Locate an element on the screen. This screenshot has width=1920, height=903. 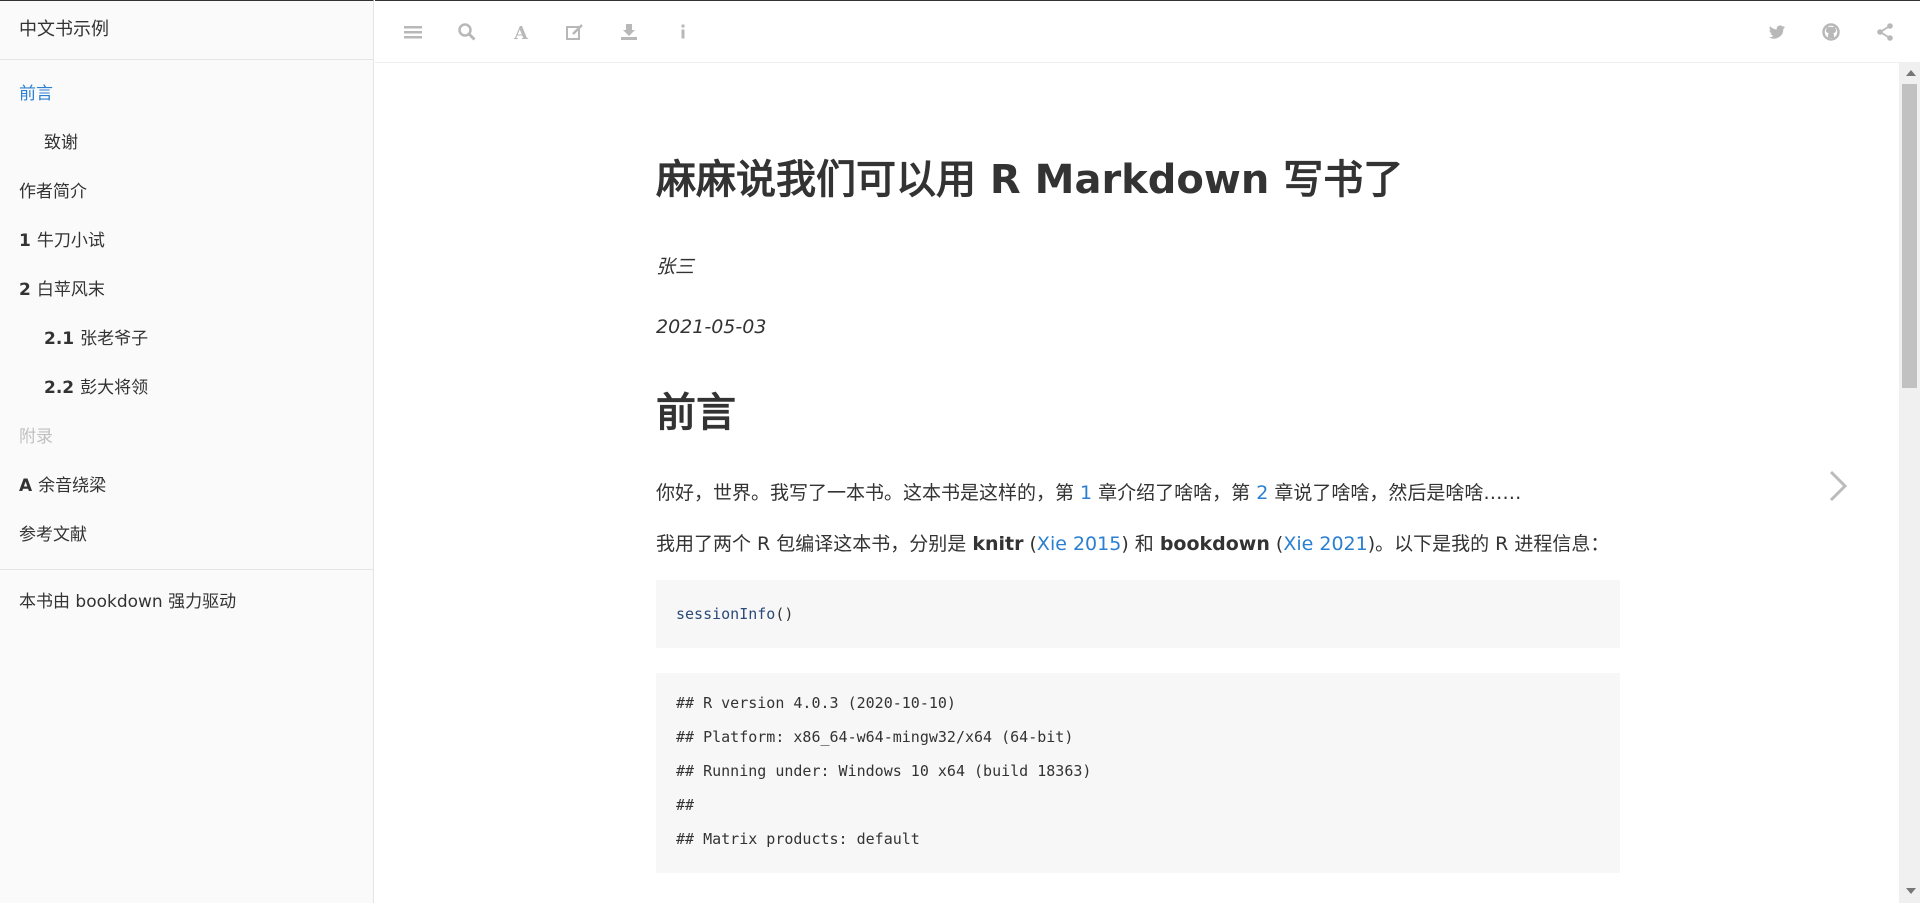
toc-number: 2.2 is located at coordinates (59, 388).